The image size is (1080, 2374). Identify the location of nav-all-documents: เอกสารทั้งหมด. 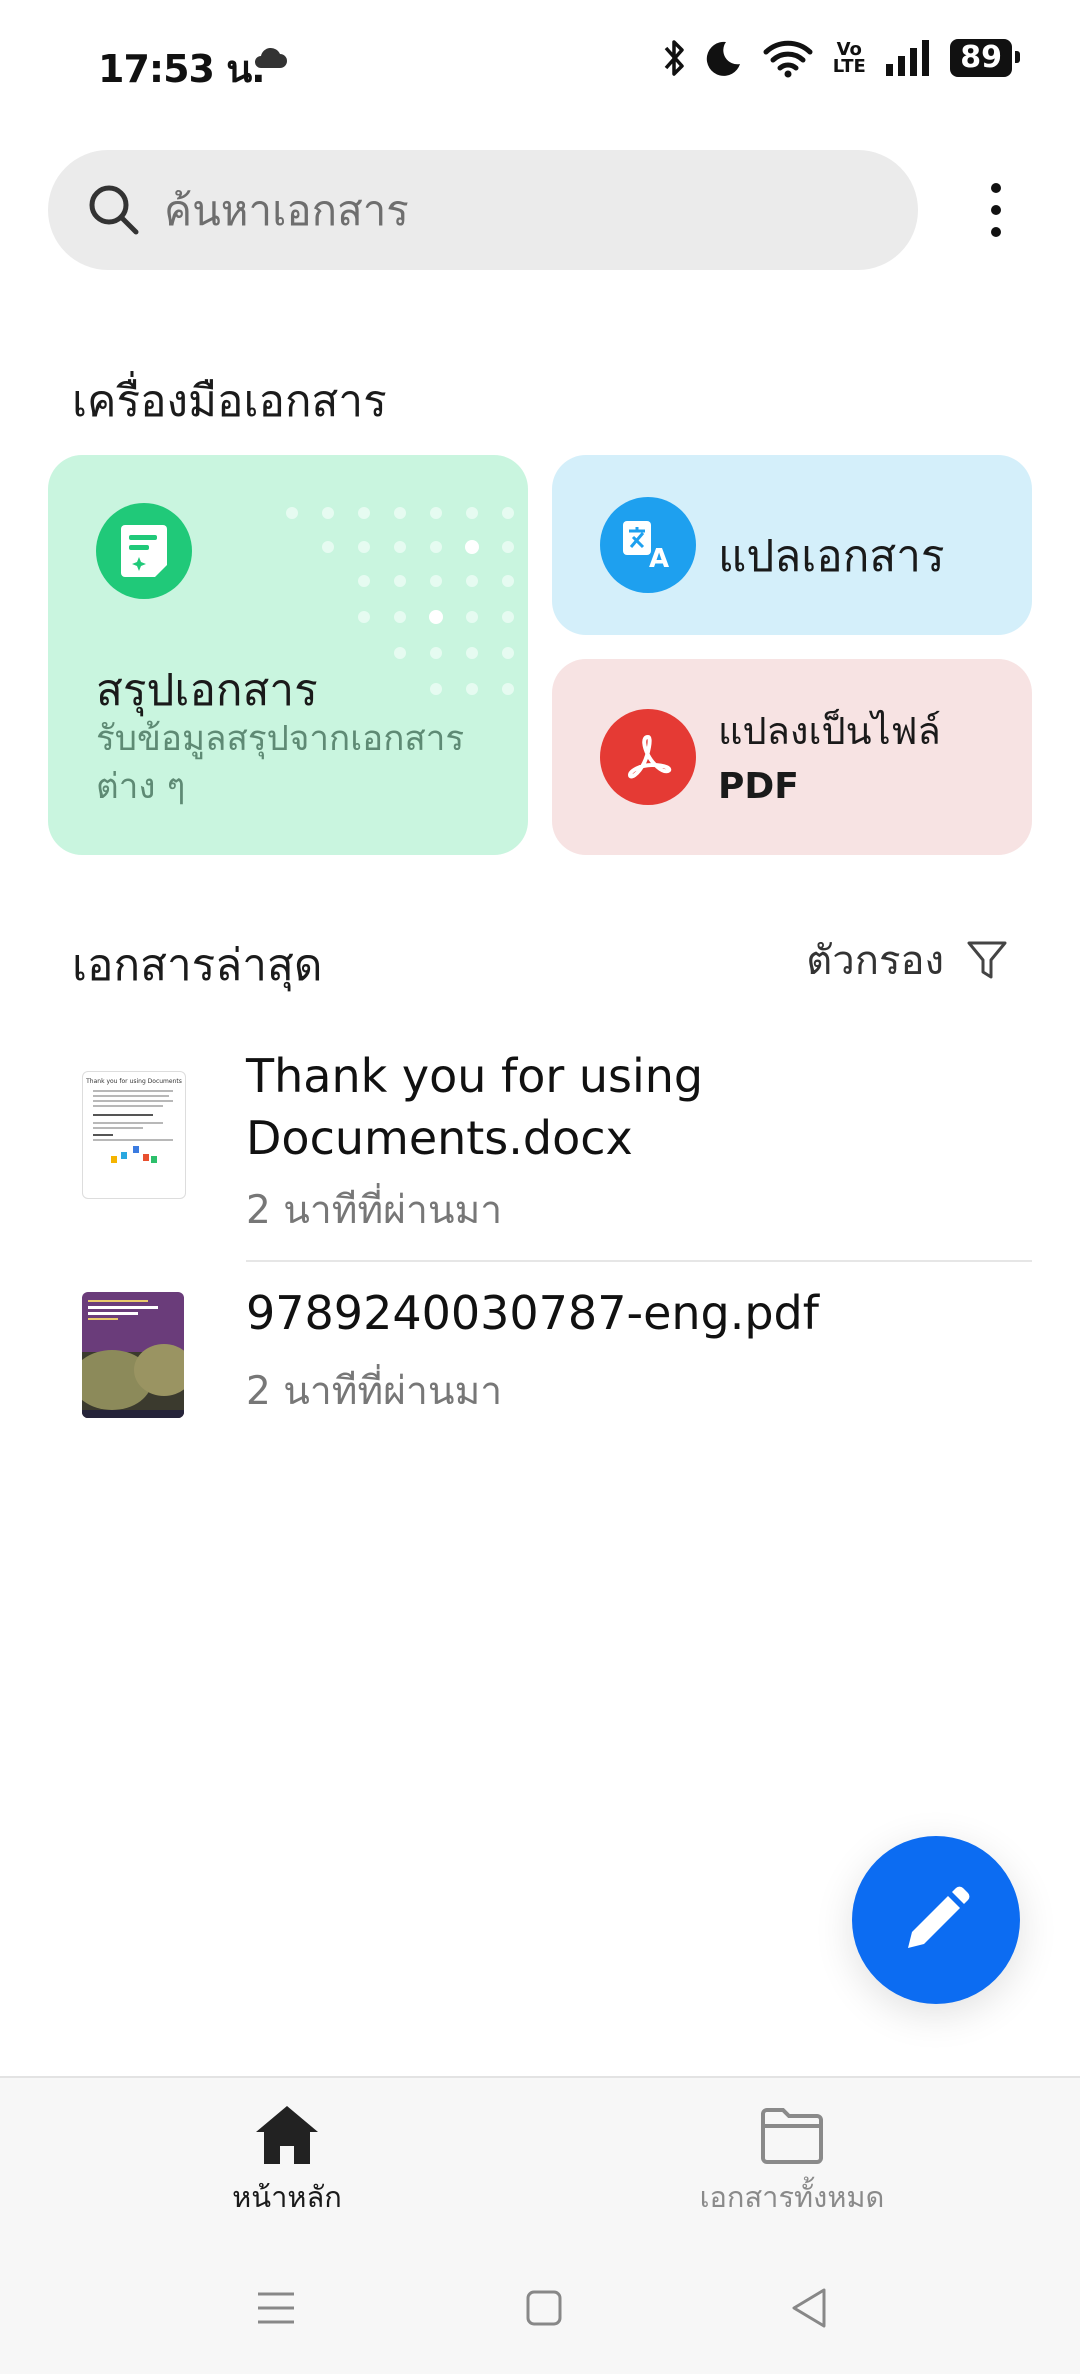
(792, 2162).